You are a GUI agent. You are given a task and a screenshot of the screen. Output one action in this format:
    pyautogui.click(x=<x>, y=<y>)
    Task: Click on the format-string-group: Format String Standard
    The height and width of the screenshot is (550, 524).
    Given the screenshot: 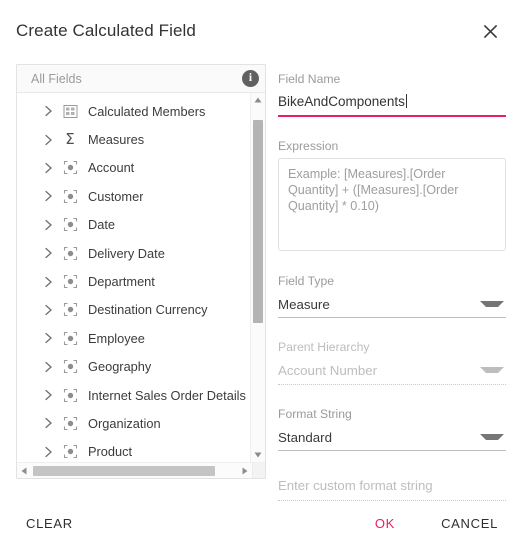 What is the action you would take?
    pyautogui.click(x=392, y=429)
    